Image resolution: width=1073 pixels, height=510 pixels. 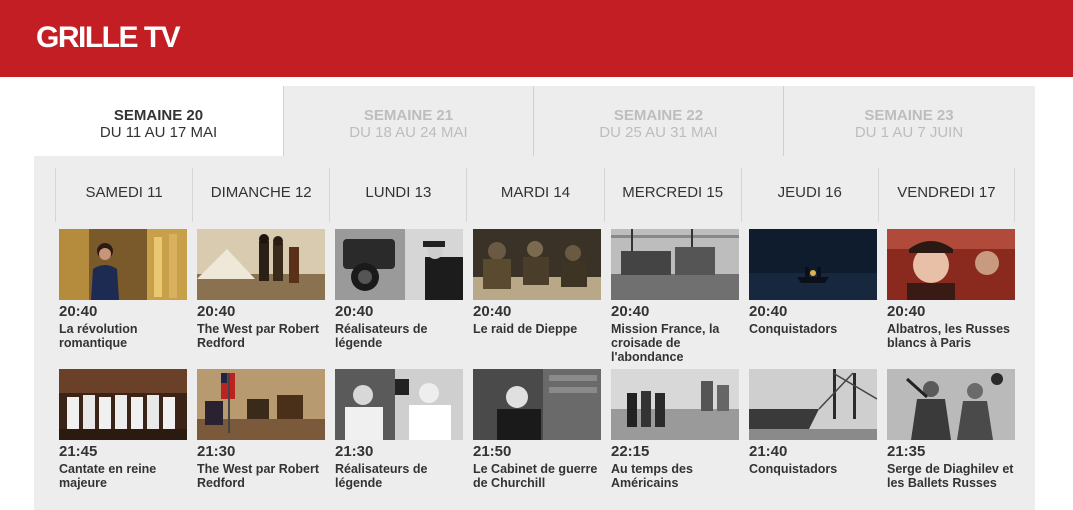 What do you see at coordinates (492, 451) in the screenshot?
I see `program-time: 21:50` at bounding box center [492, 451].